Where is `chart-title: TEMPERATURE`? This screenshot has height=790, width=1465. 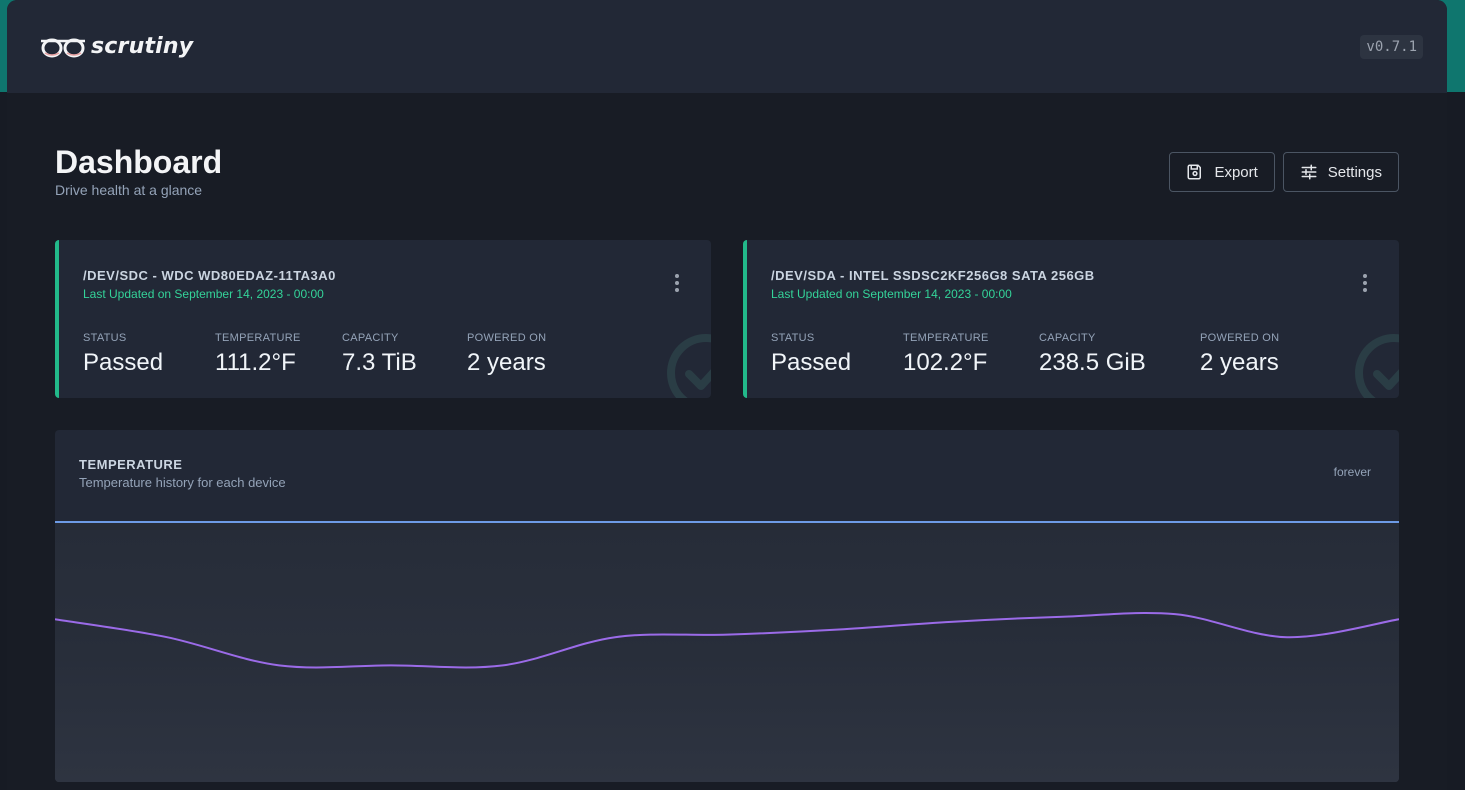 chart-title: TEMPERATURE is located at coordinates (131, 464).